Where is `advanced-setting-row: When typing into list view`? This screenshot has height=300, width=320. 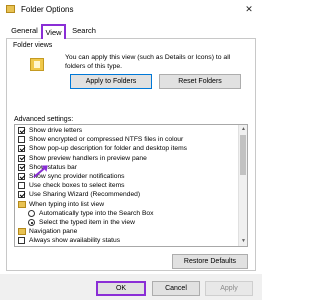
advanced-setting-row: When typing into list view is located at coordinates (126, 204).